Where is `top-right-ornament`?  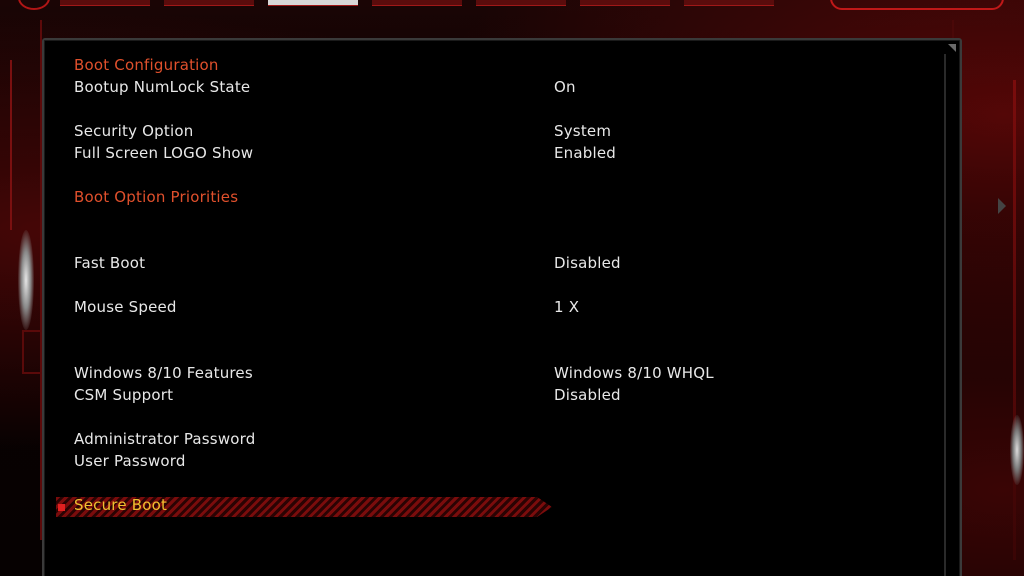
top-right-ornament is located at coordinates (917, 5).